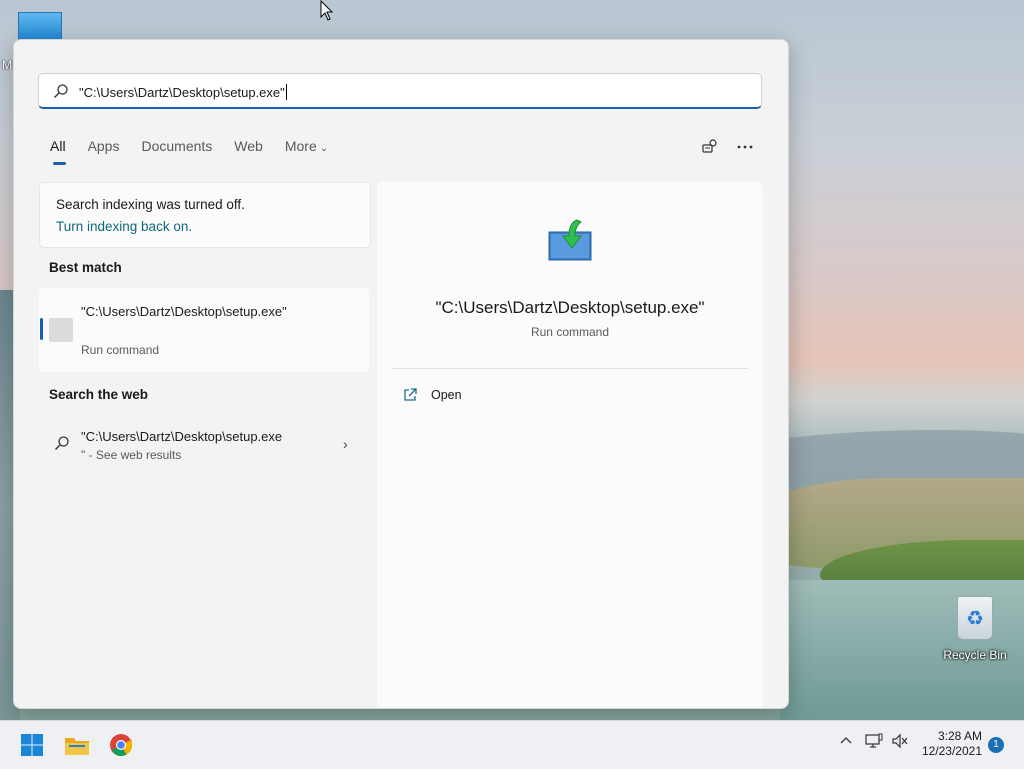 This screenshot has width=1024, height=769. I want to click on best-match-title: "C:\Users\Dartz\Desktop\setup.exe", so click(184, 311).